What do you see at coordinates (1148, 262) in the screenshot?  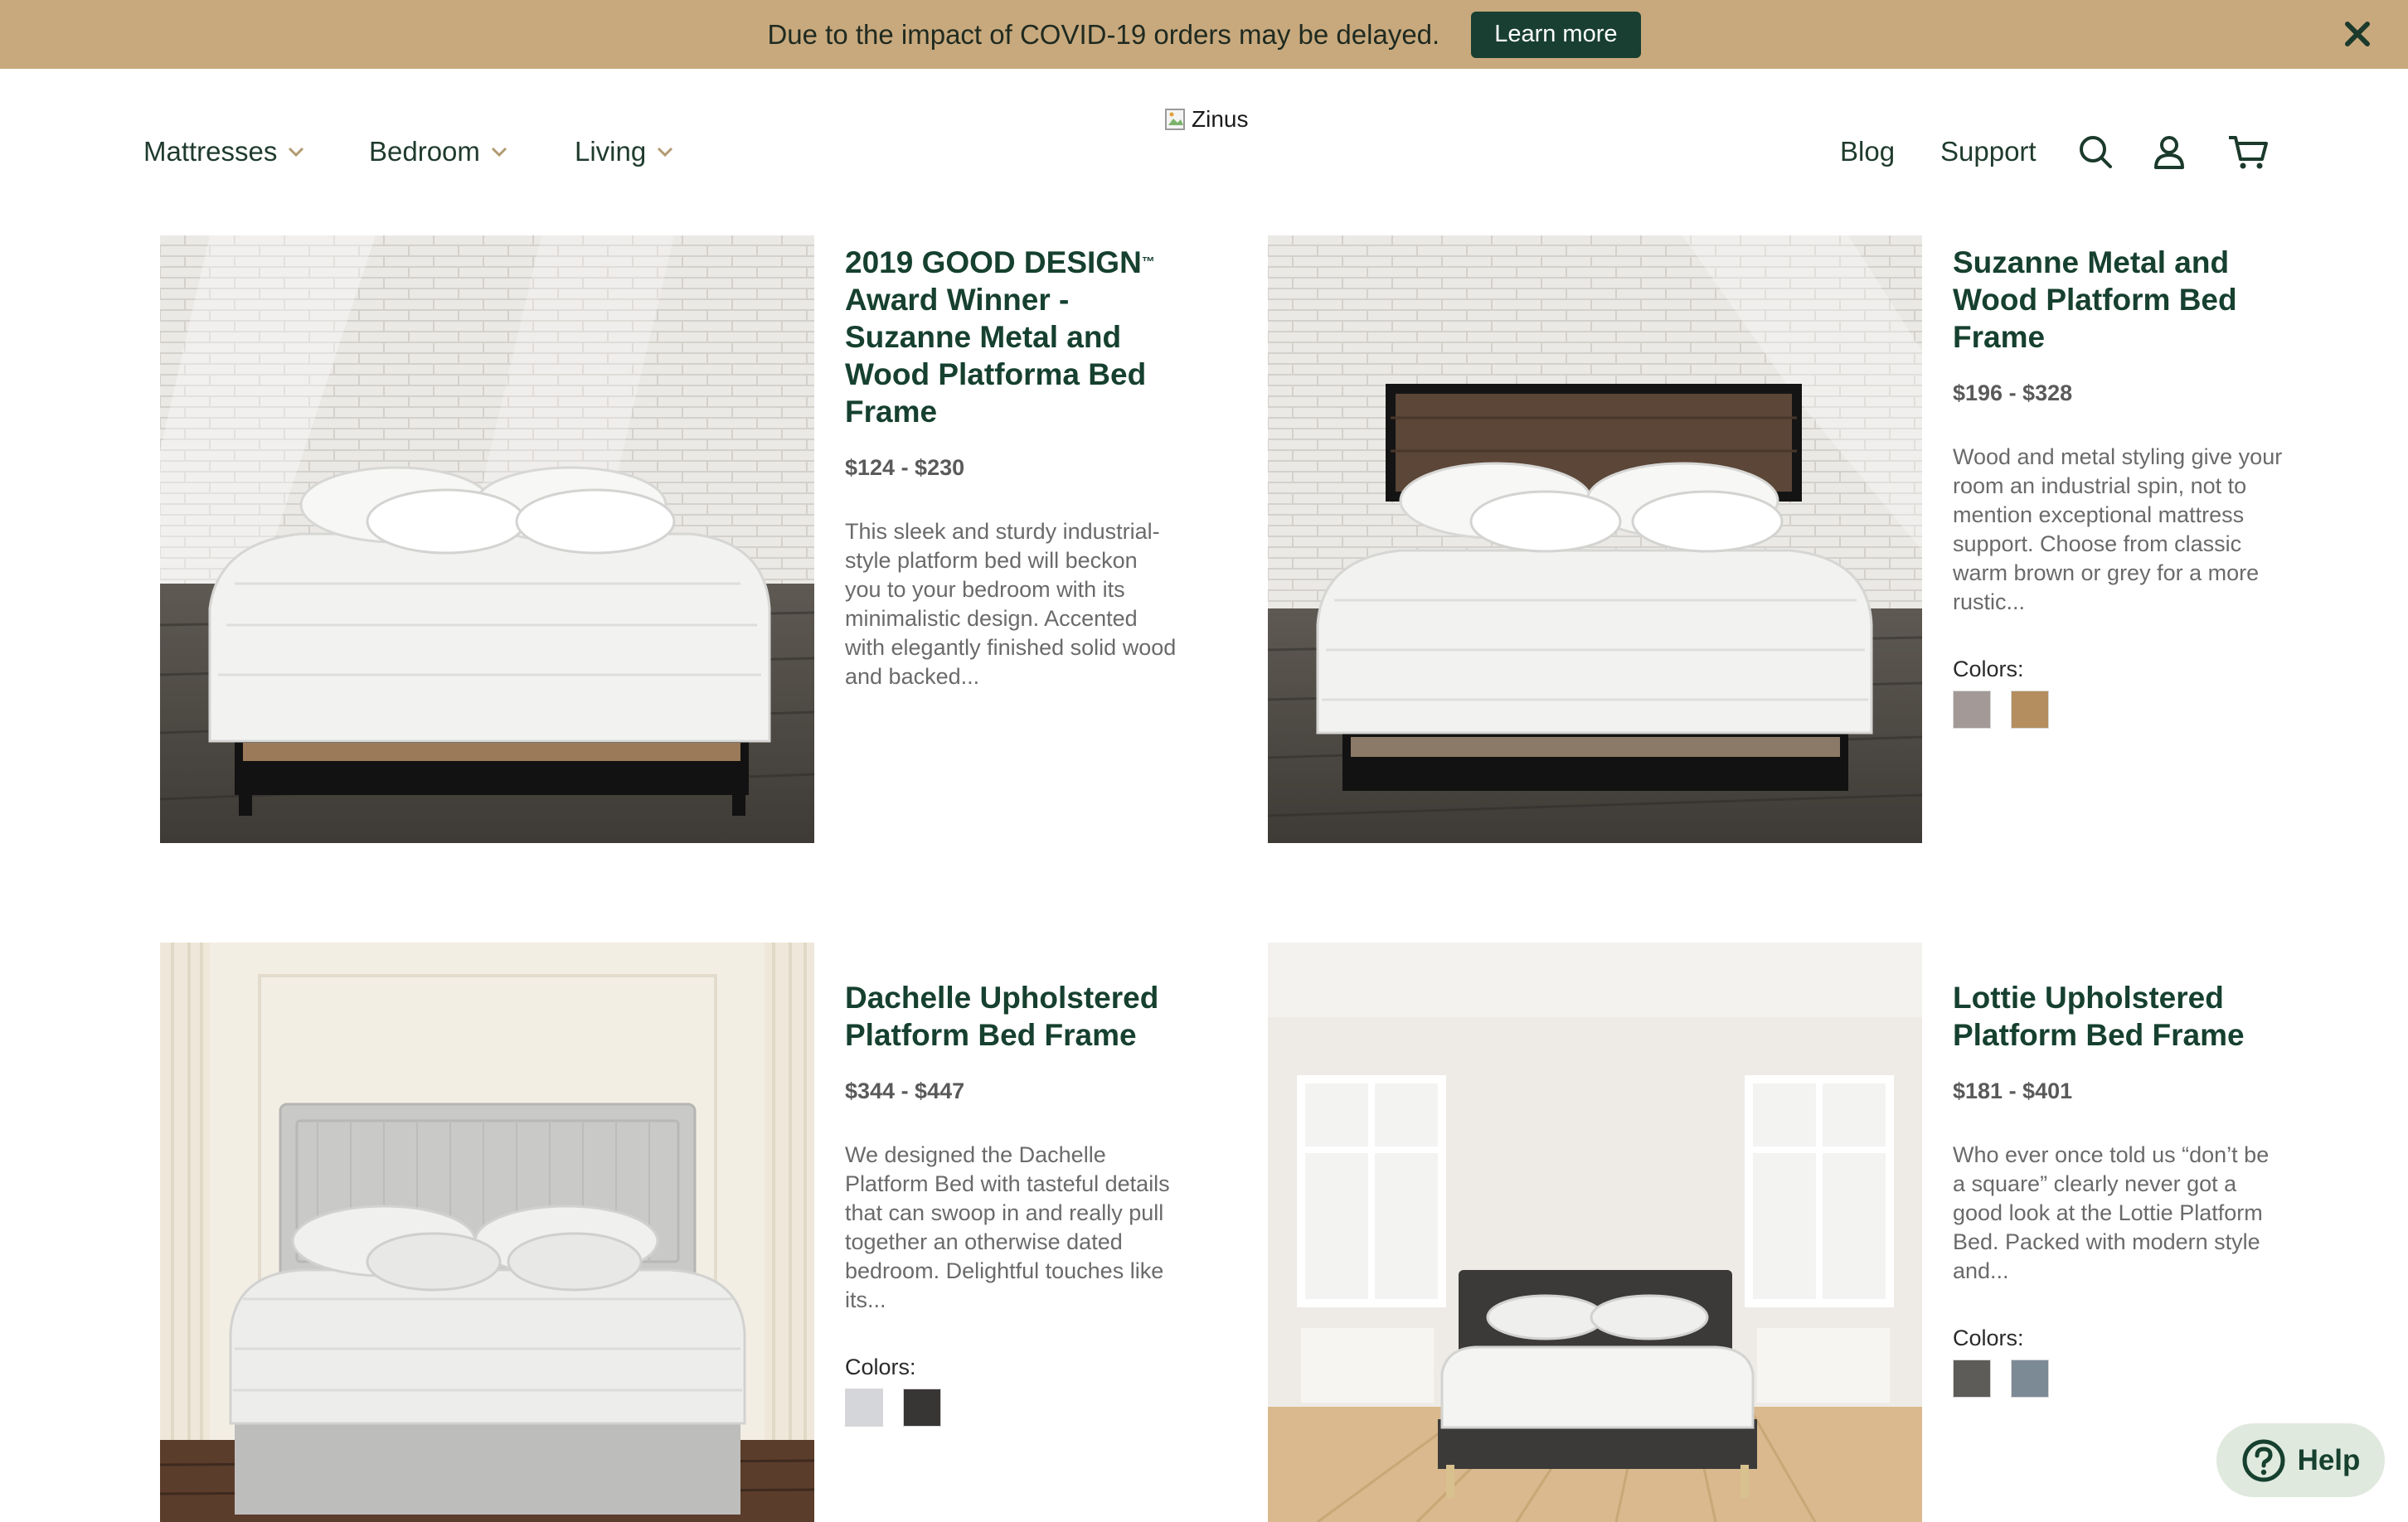 I see `trademark-mark: ™` at bounding box center [1148, 262].